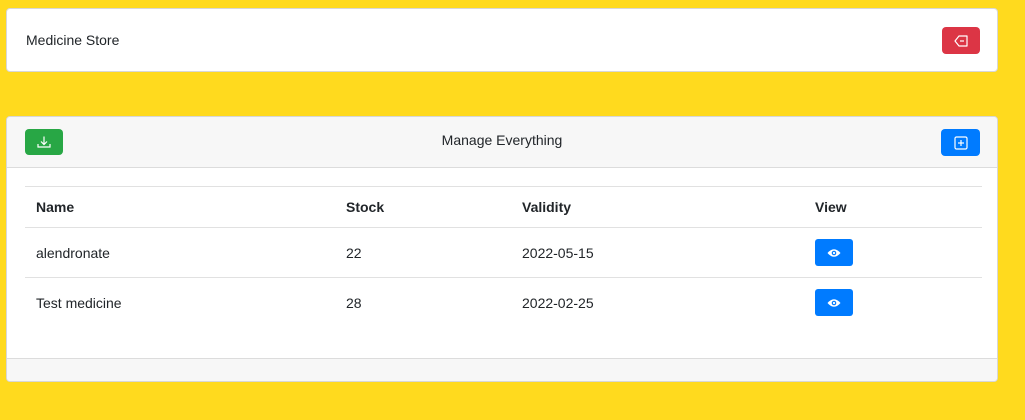 The width and height of the screenshot is (1025, 420). Describe the element at coordinates (180, 302) in the screenshot. I see `cell-name: Test medicine` at that location.